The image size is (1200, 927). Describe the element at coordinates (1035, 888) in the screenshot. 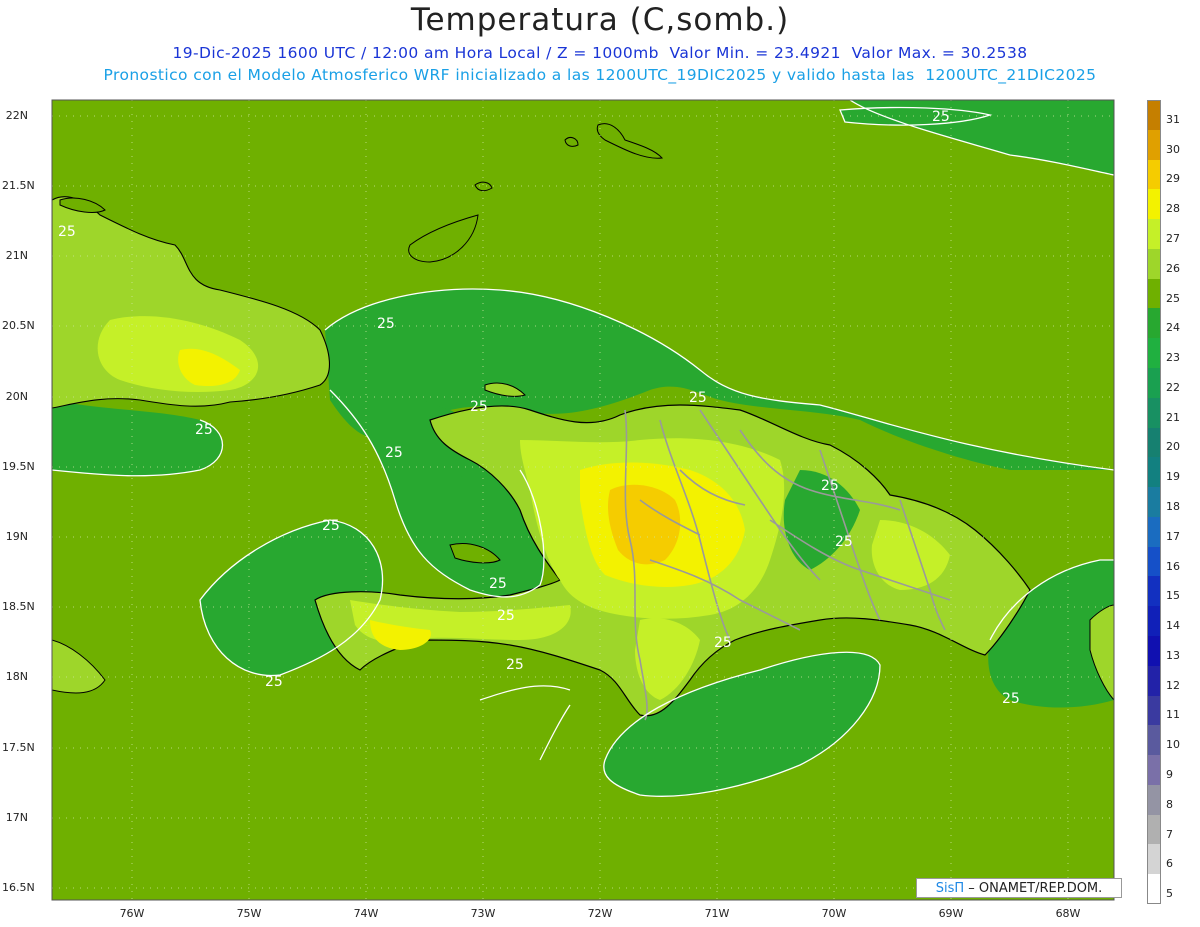

I see `credit-text: – ONAMET/REP.DOM.` at that location.